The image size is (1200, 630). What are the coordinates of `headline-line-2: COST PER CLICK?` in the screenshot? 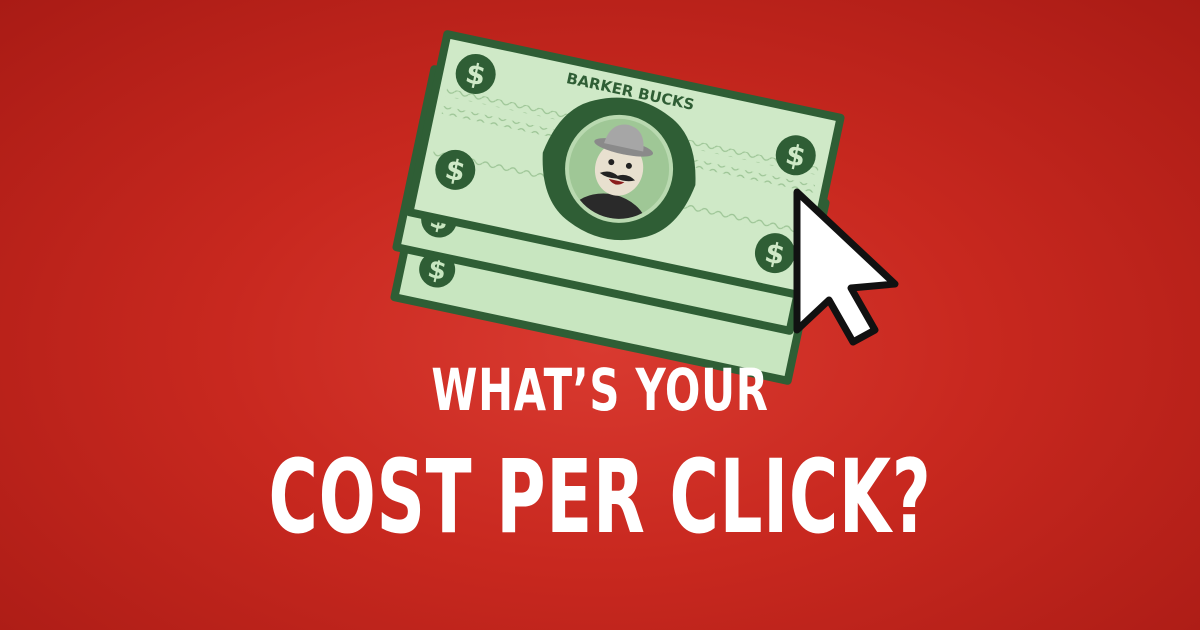 It's located at (600, 497).